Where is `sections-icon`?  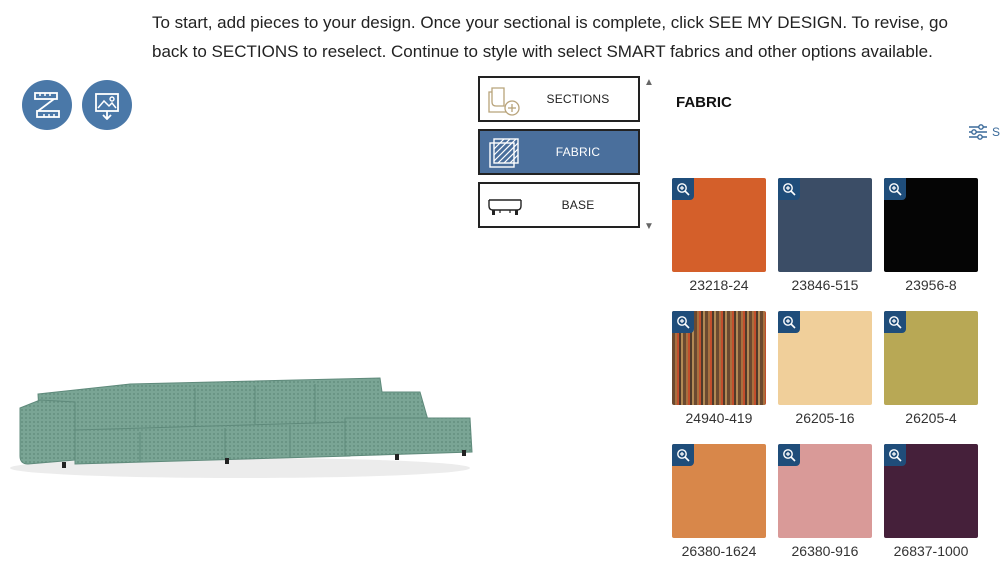 sections-icon is located at coordinates (504, 101).